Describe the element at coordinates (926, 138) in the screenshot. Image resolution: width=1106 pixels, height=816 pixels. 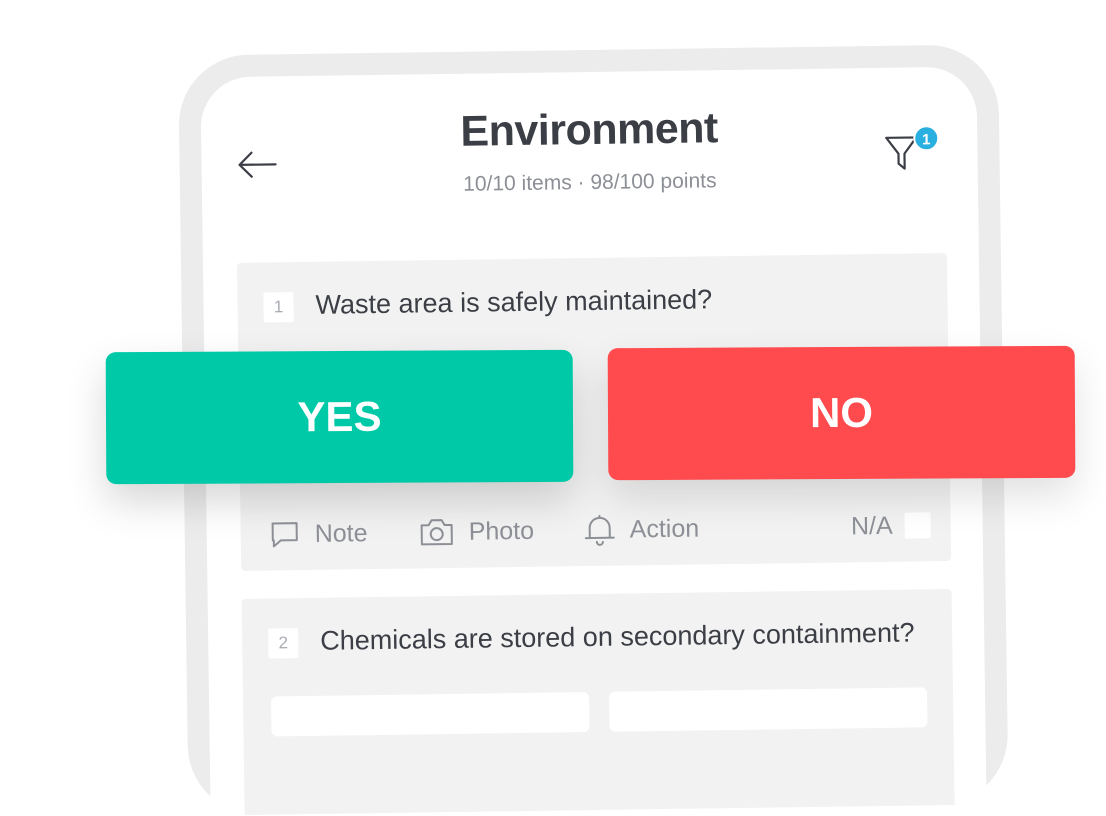
I see `filter-count-badge: 1` at that location.